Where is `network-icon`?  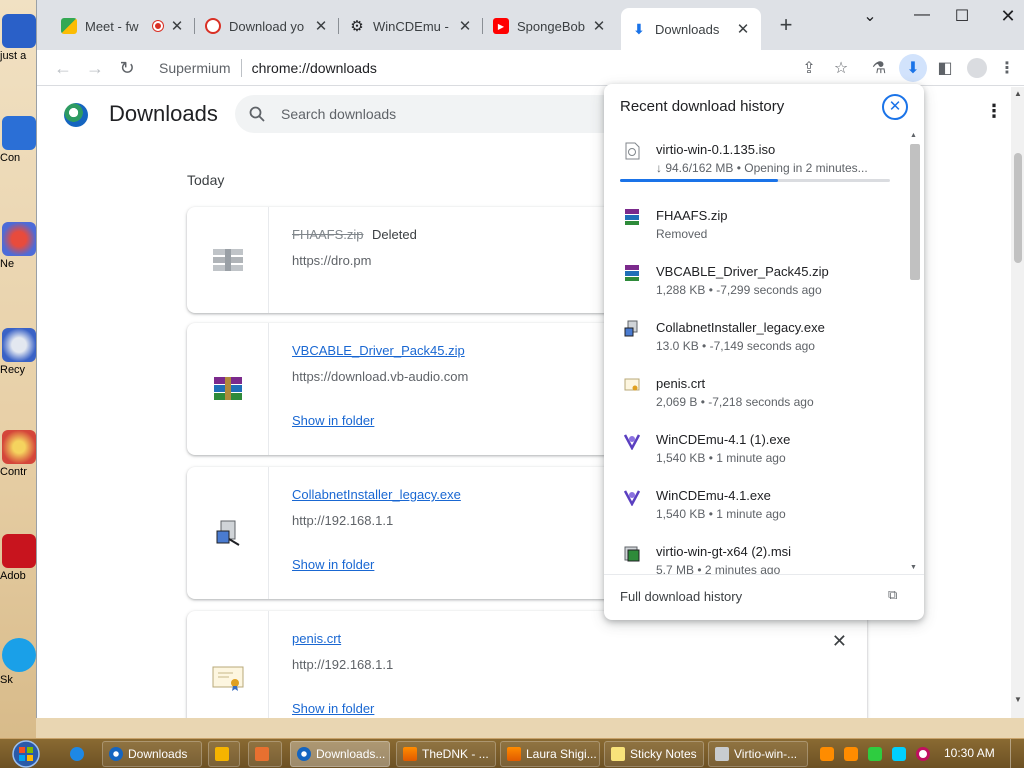 network-icon is located at coordinates (19, 239).